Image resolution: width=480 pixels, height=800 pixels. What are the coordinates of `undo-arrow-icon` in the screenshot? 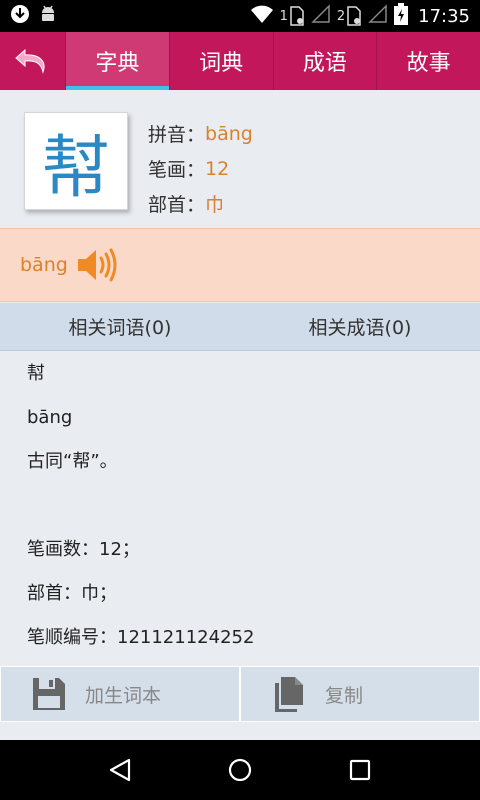 It's located at (29, 61).